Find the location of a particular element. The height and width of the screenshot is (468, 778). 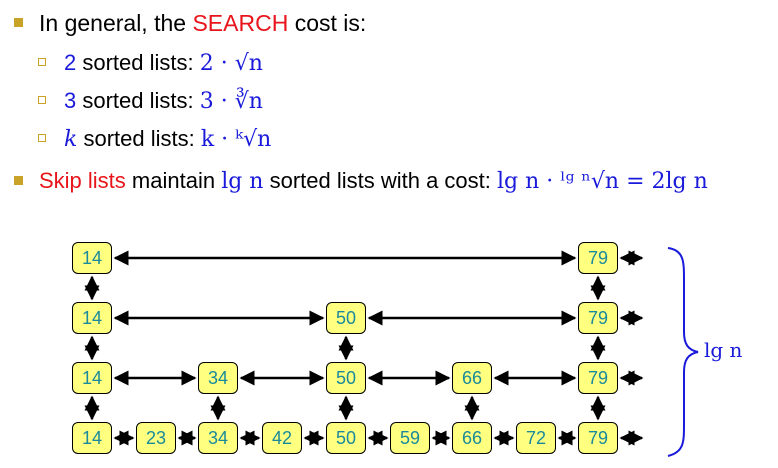

skip-node-50-level-1: 50 is located at coordinates (346, 438).